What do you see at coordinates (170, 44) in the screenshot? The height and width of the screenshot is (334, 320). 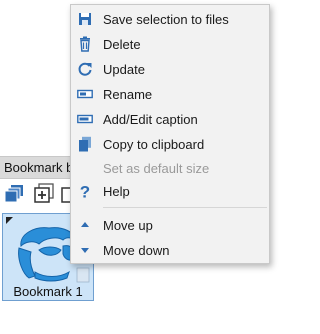 I see `menu-item-delete: Delete` at bounding box center [170, 44].